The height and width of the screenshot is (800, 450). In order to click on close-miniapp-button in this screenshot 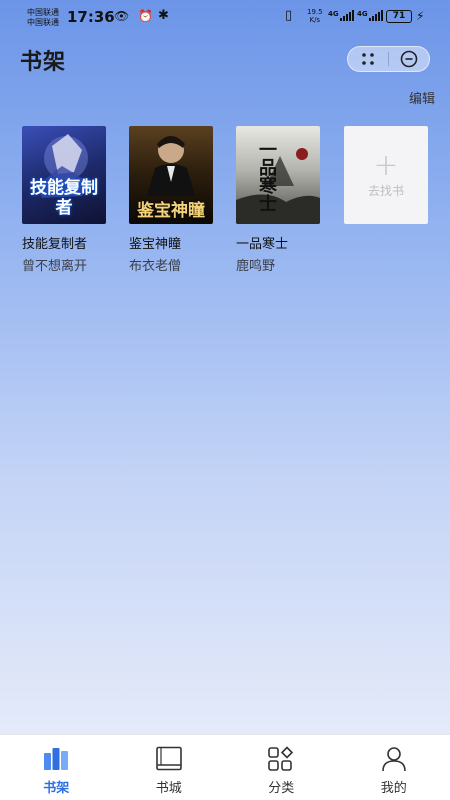, I will do `click(409, 59)`.